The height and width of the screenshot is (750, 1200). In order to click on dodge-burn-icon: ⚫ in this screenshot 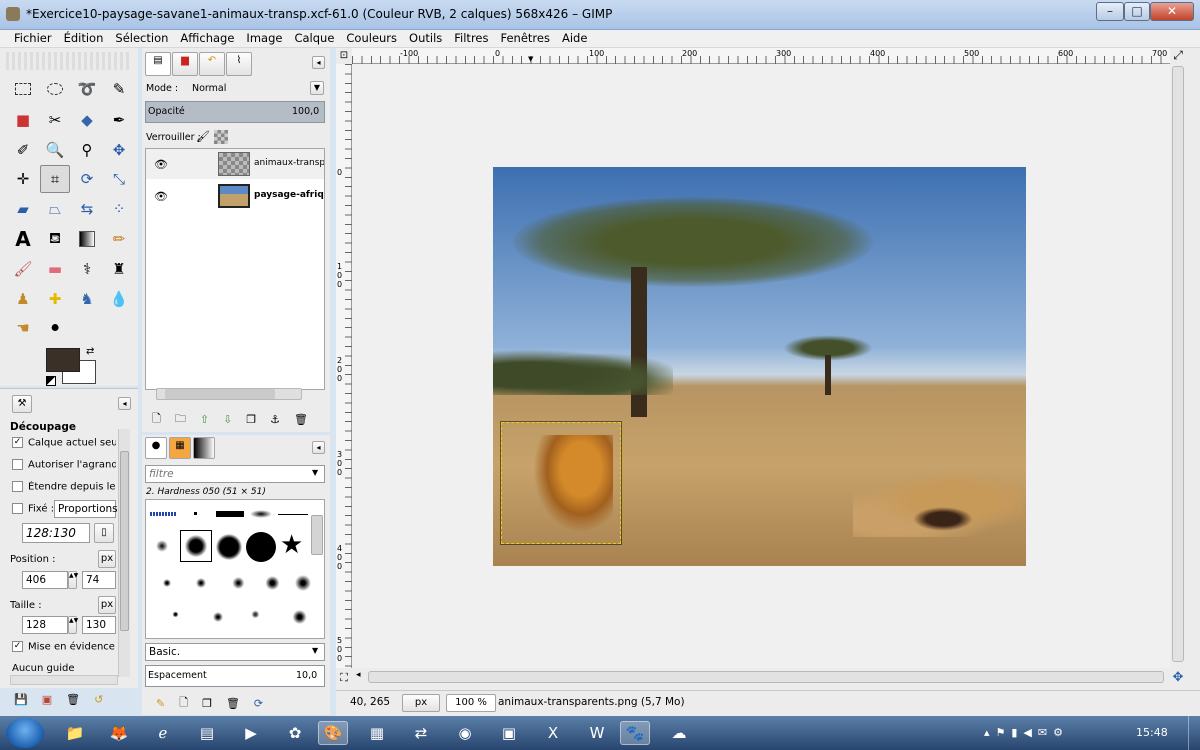, I will do `click(55, 328)`.